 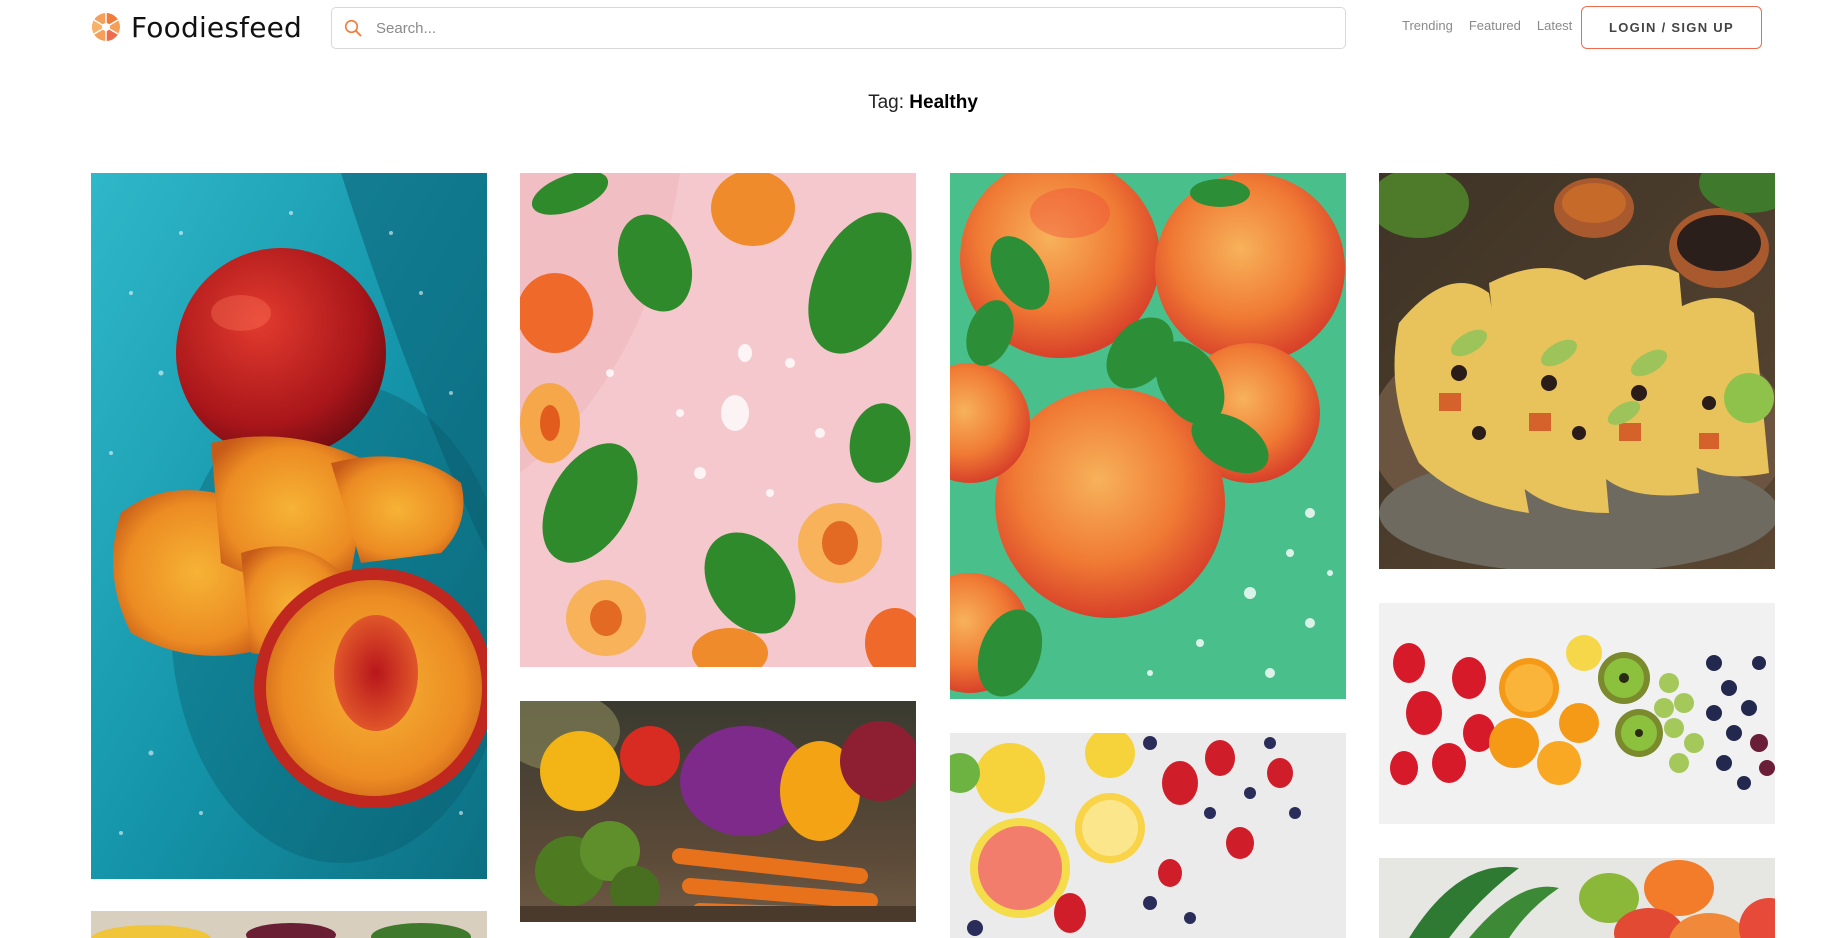 I want to click on photo-tile-citrus-berries, so click(x=1148, y=835).